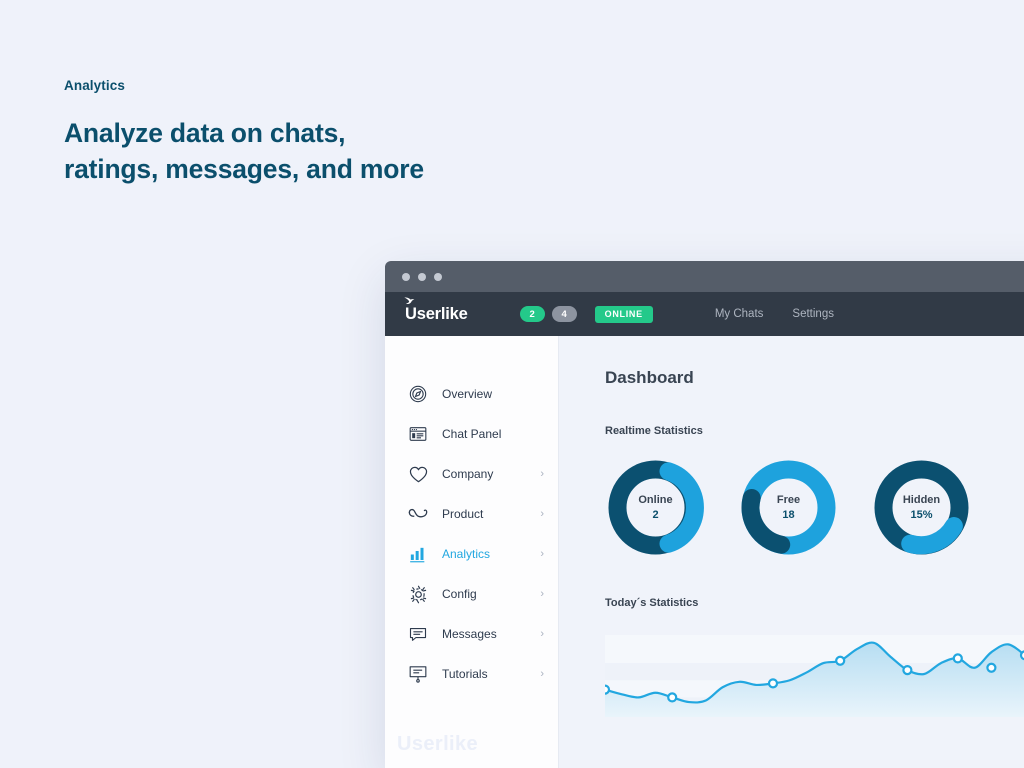 The height and width of the screenshot is (768, 1024). What do you see at coordinates (921, 500) in the screenshot?
I see `donut-hidden-name: Hidden` at bounding box center [921, 500].